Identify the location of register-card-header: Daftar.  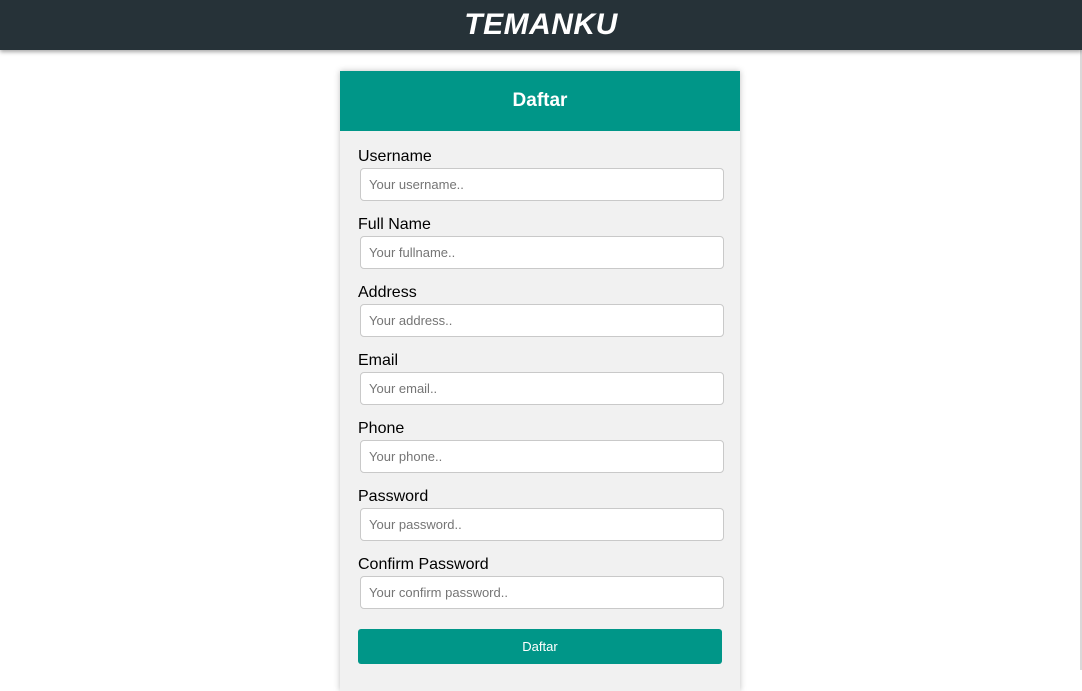
(540, 101).